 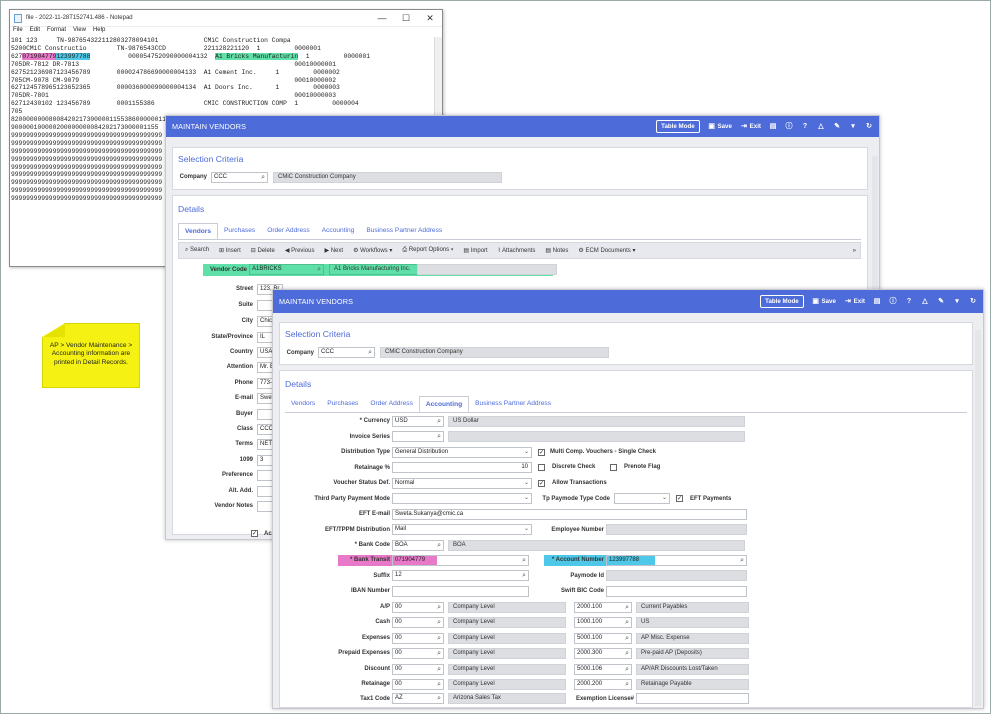 What do you see at coordinates (382, 18) in the screenshot?
I see `minimize-icon: —` at bounding box center [382, 18].